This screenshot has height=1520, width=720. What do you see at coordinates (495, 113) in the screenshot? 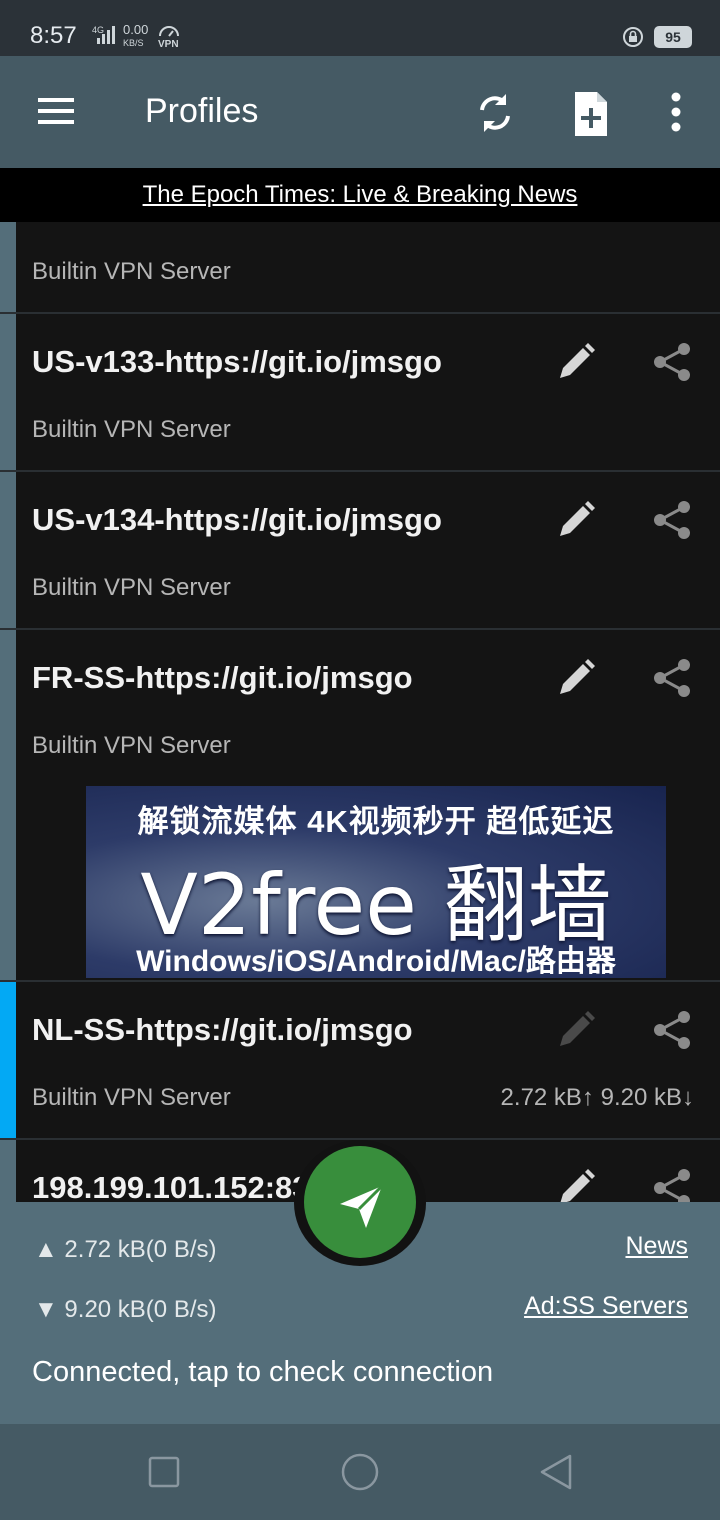
I see `refresh-icon` at bounding box center [495, 113].